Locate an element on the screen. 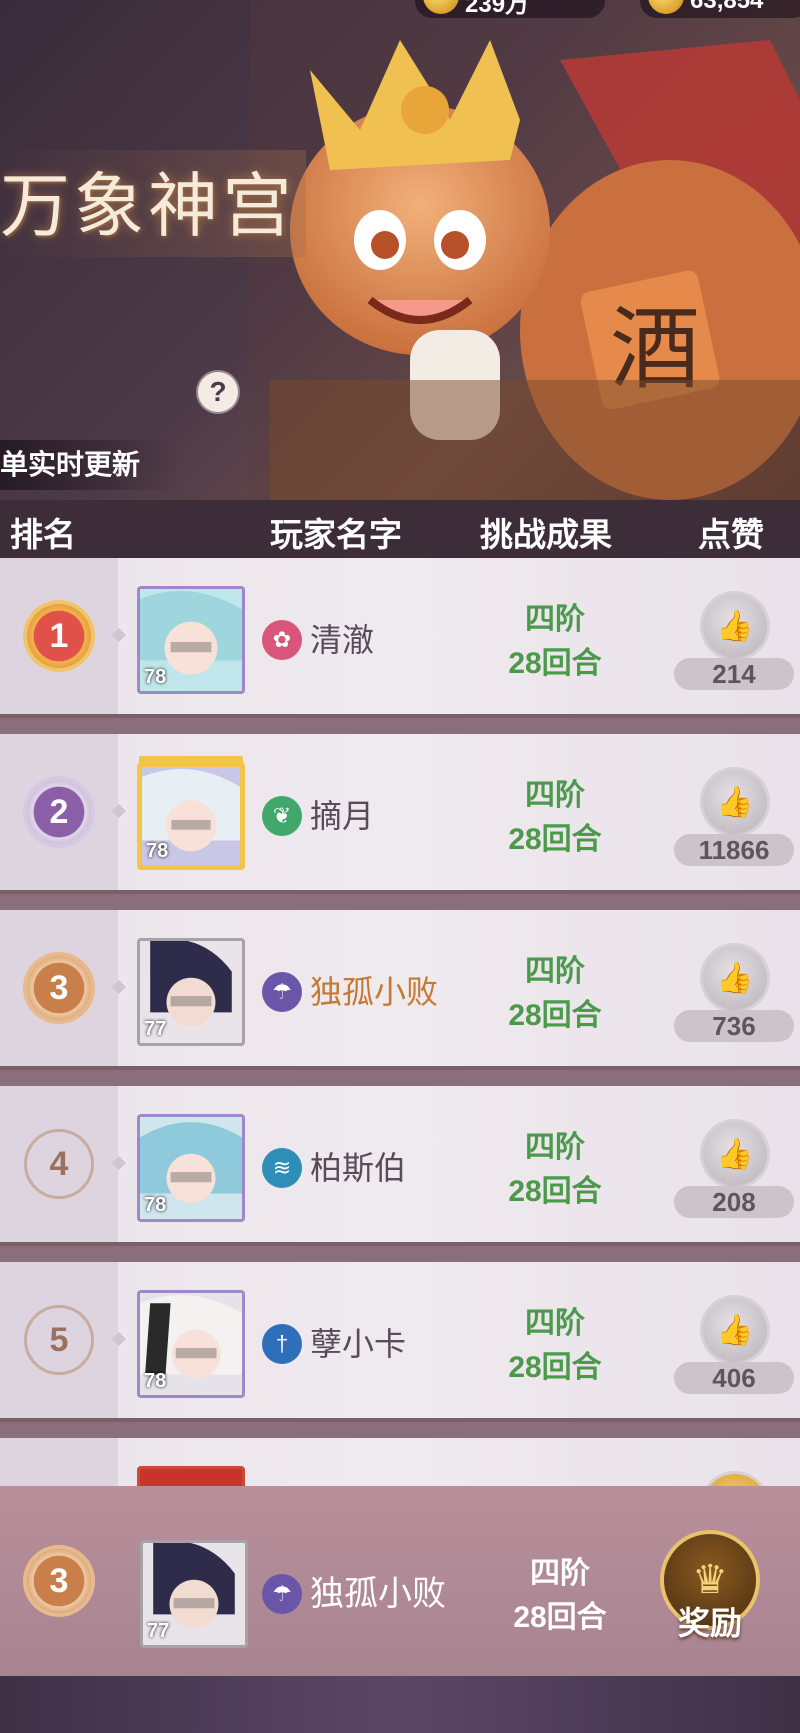 Image resolution: width=800 pixels, height=1733 pixels. rank-cell is located at coordinates (59, 1462).